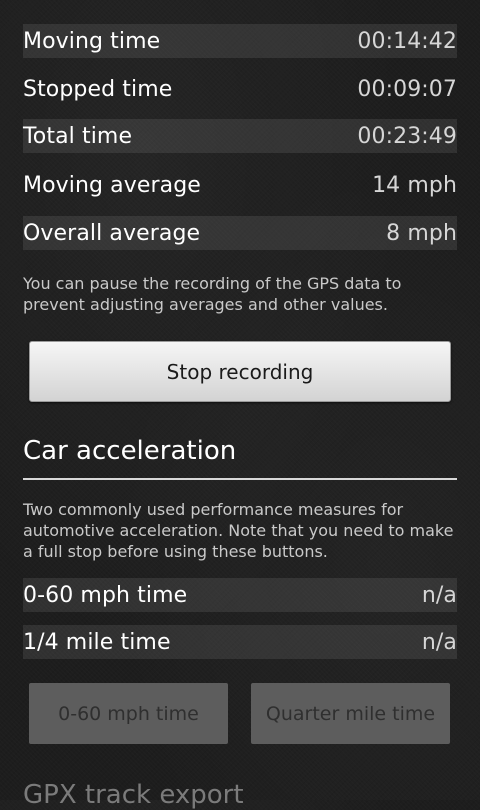 The height and width of the screenshot is (810, 480). Describe the element at coordinates (421, 233) in the screenshot. I see `stat-value: 8 mph` at that location.